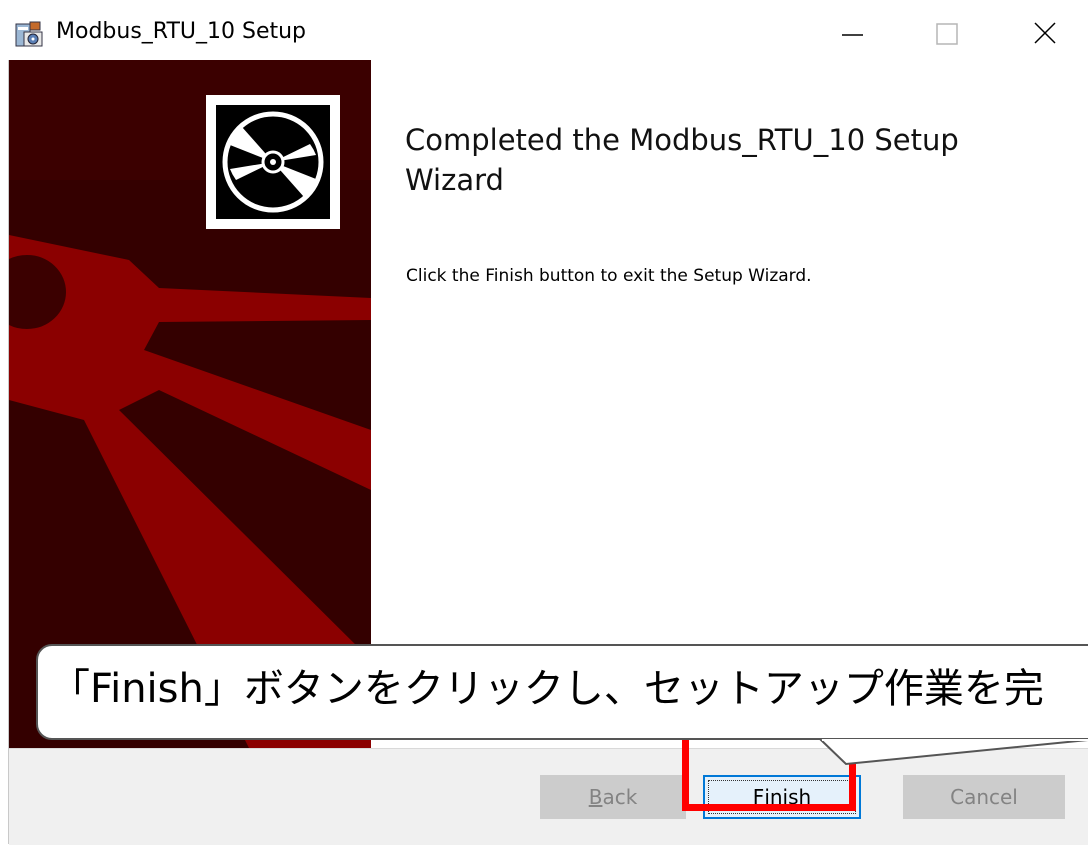  Describe the element at coordinates (620, 797) in the screenshot. I see `back-label-rest: ack` at that location.